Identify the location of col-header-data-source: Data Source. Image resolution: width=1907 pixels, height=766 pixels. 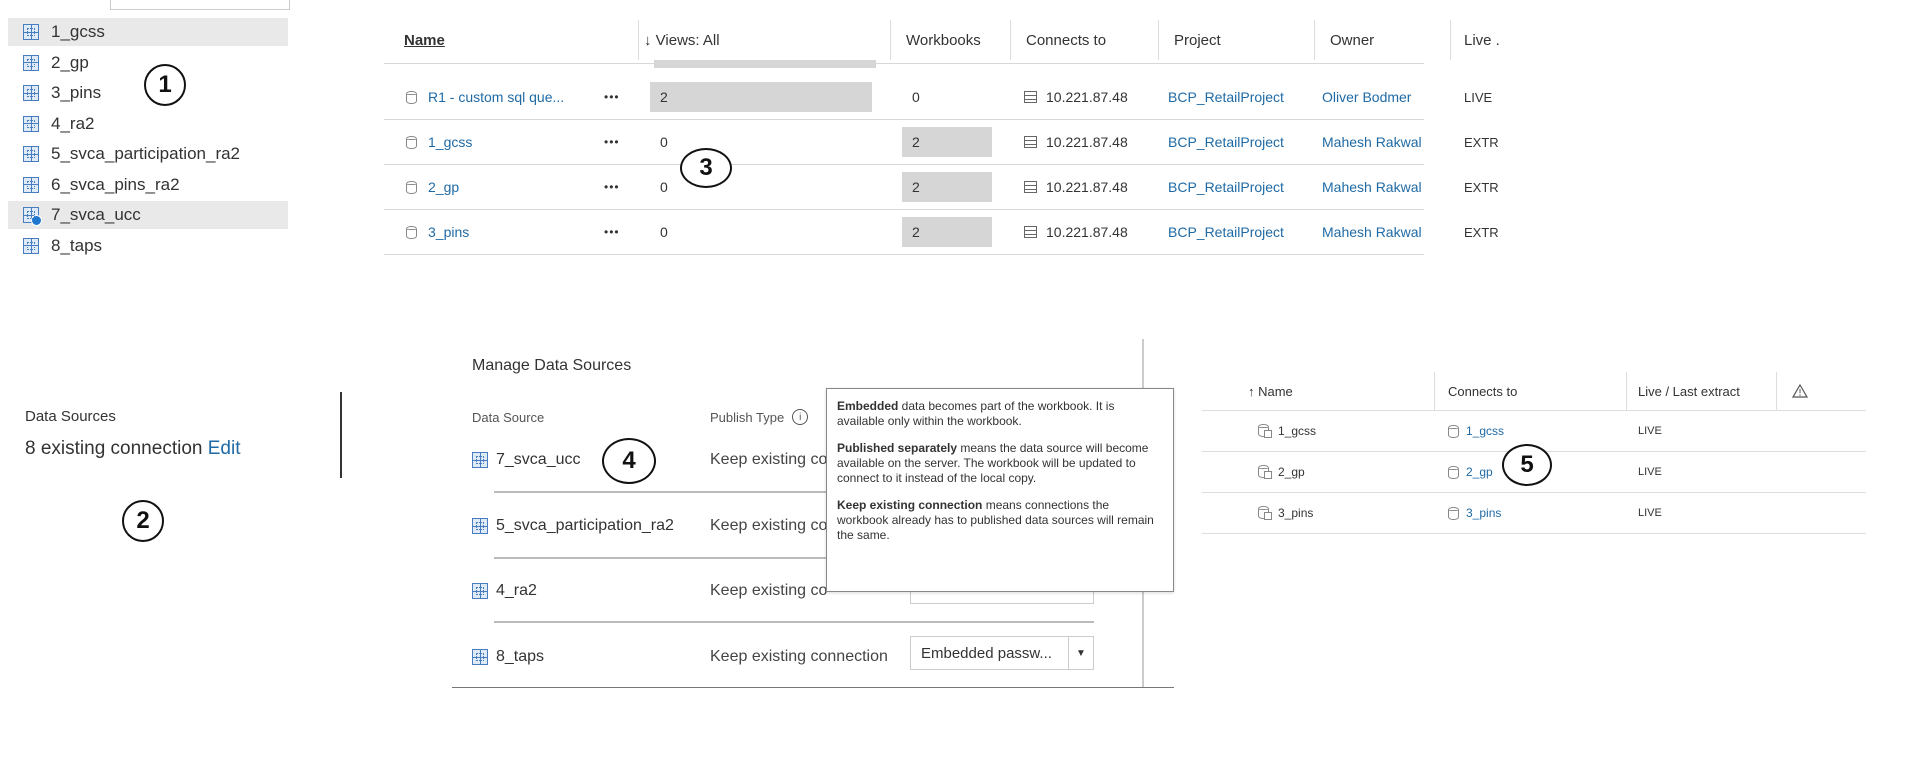
(508, 417).